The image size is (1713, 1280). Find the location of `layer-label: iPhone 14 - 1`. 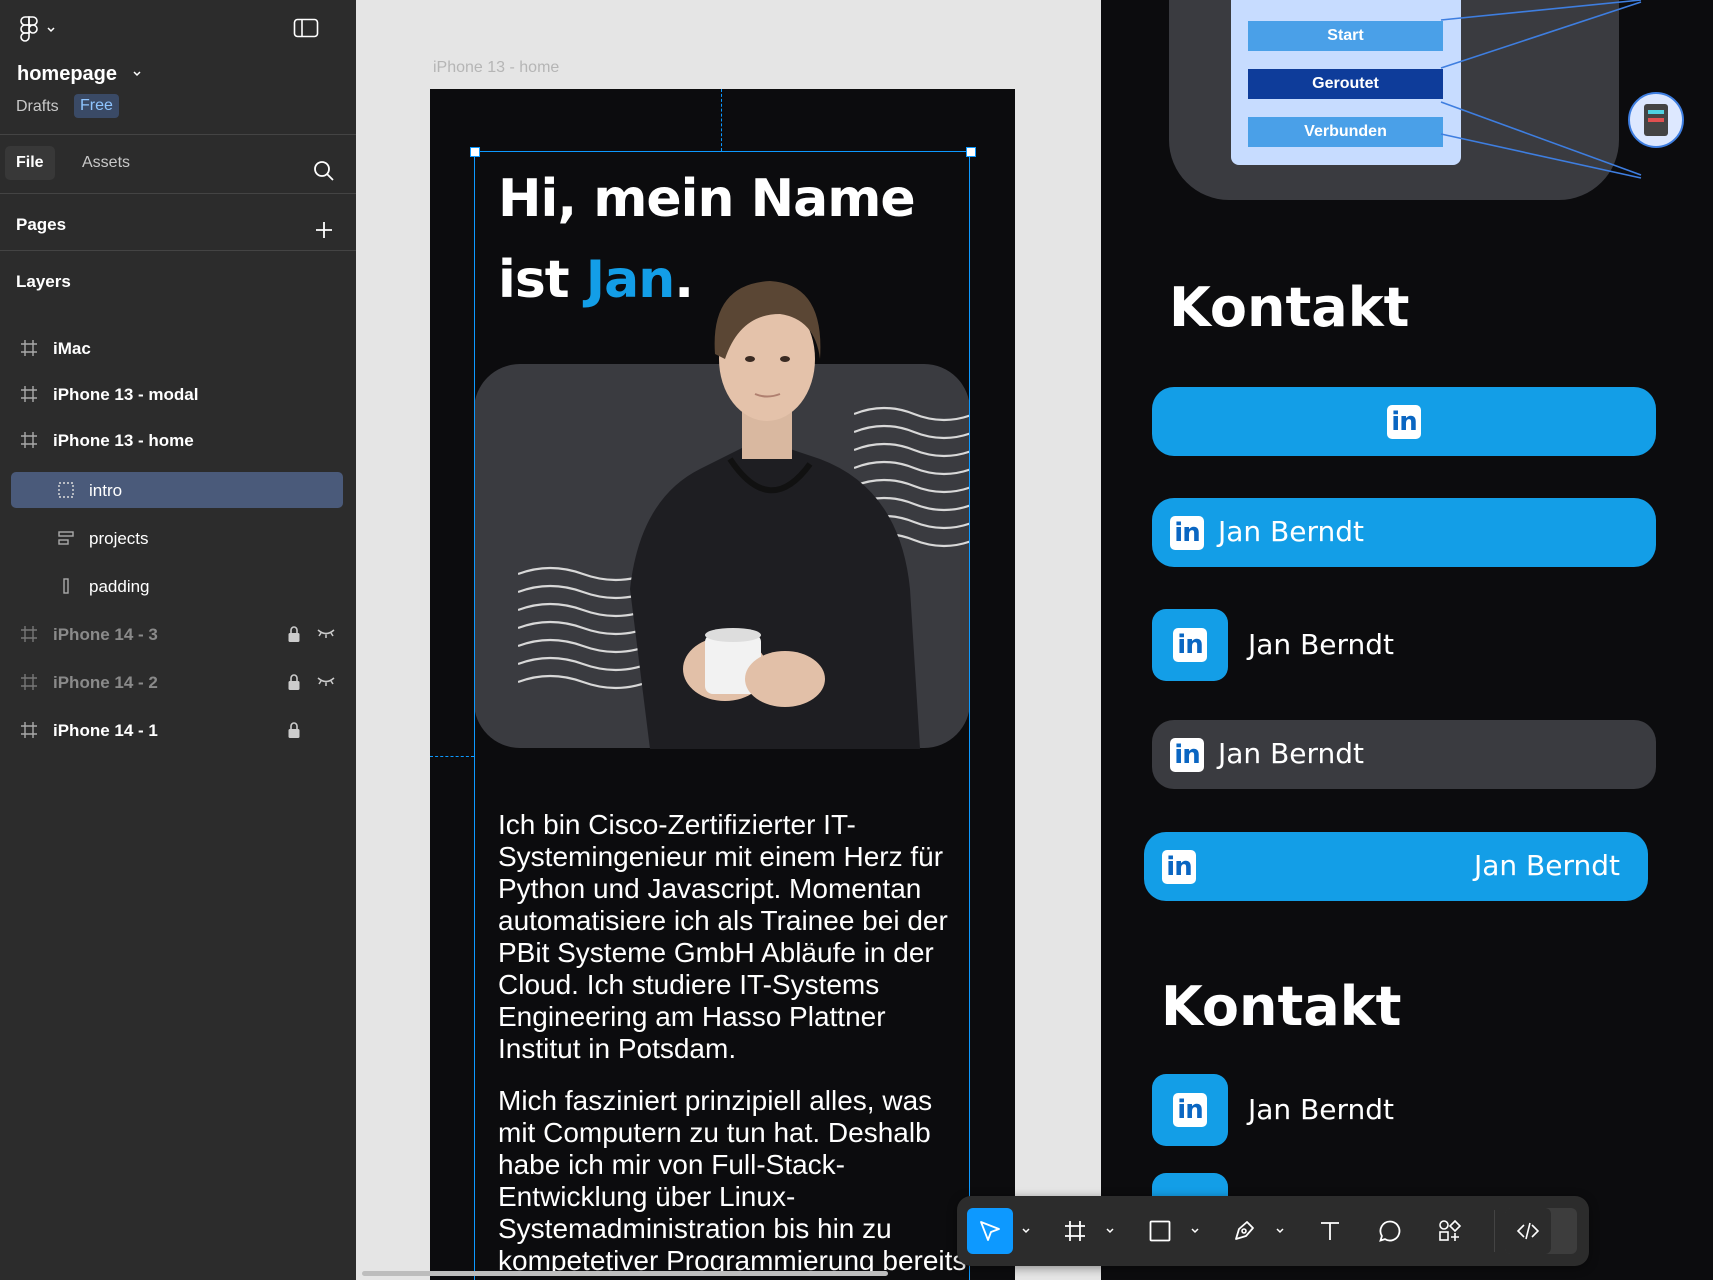

layer-label: iPhone 14 - 1 is located at coordinates (105, 730).